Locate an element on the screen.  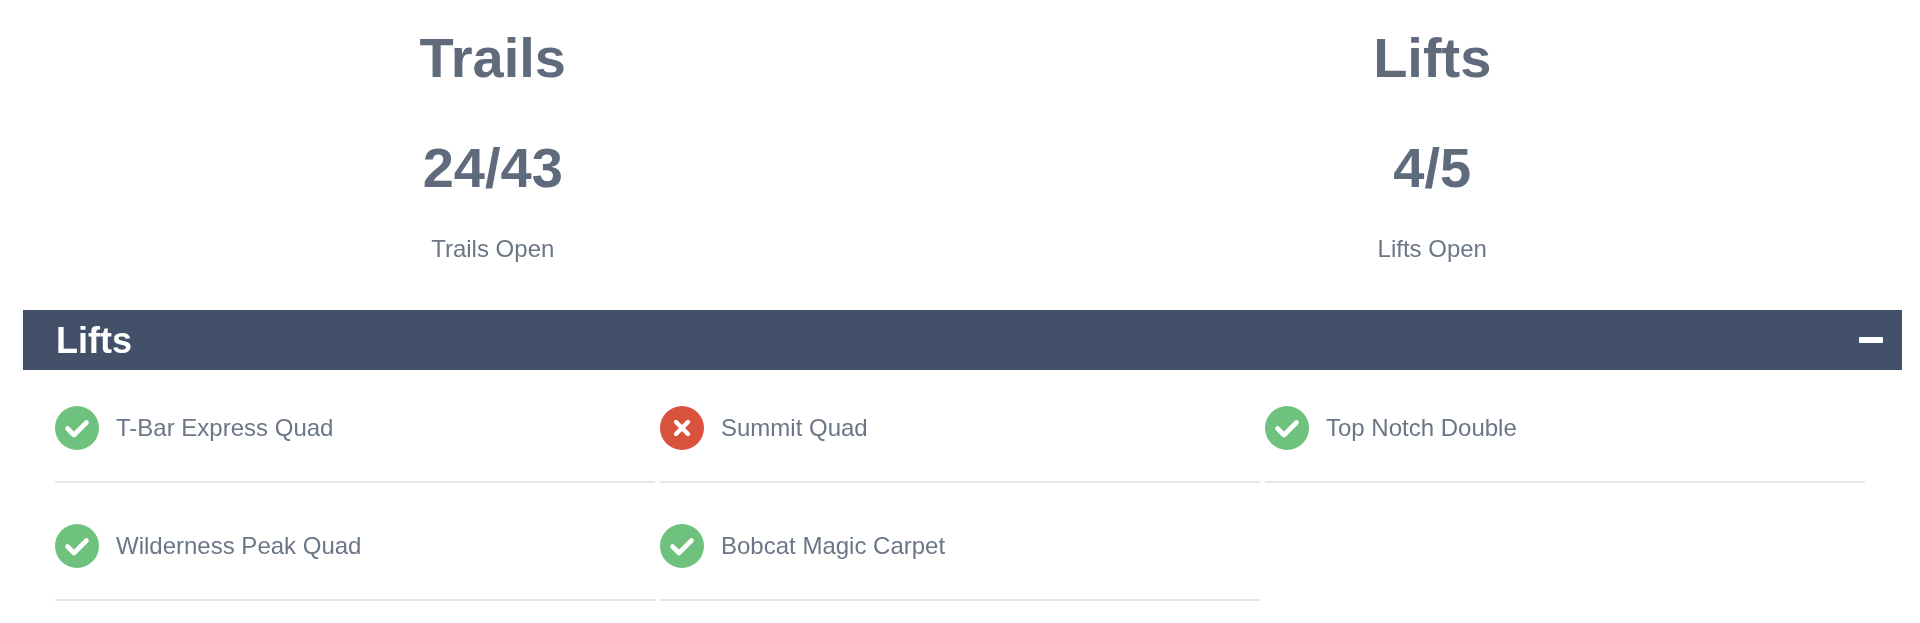
lift-name: T-Bar Express Quad is located at coordinates (225, 428).